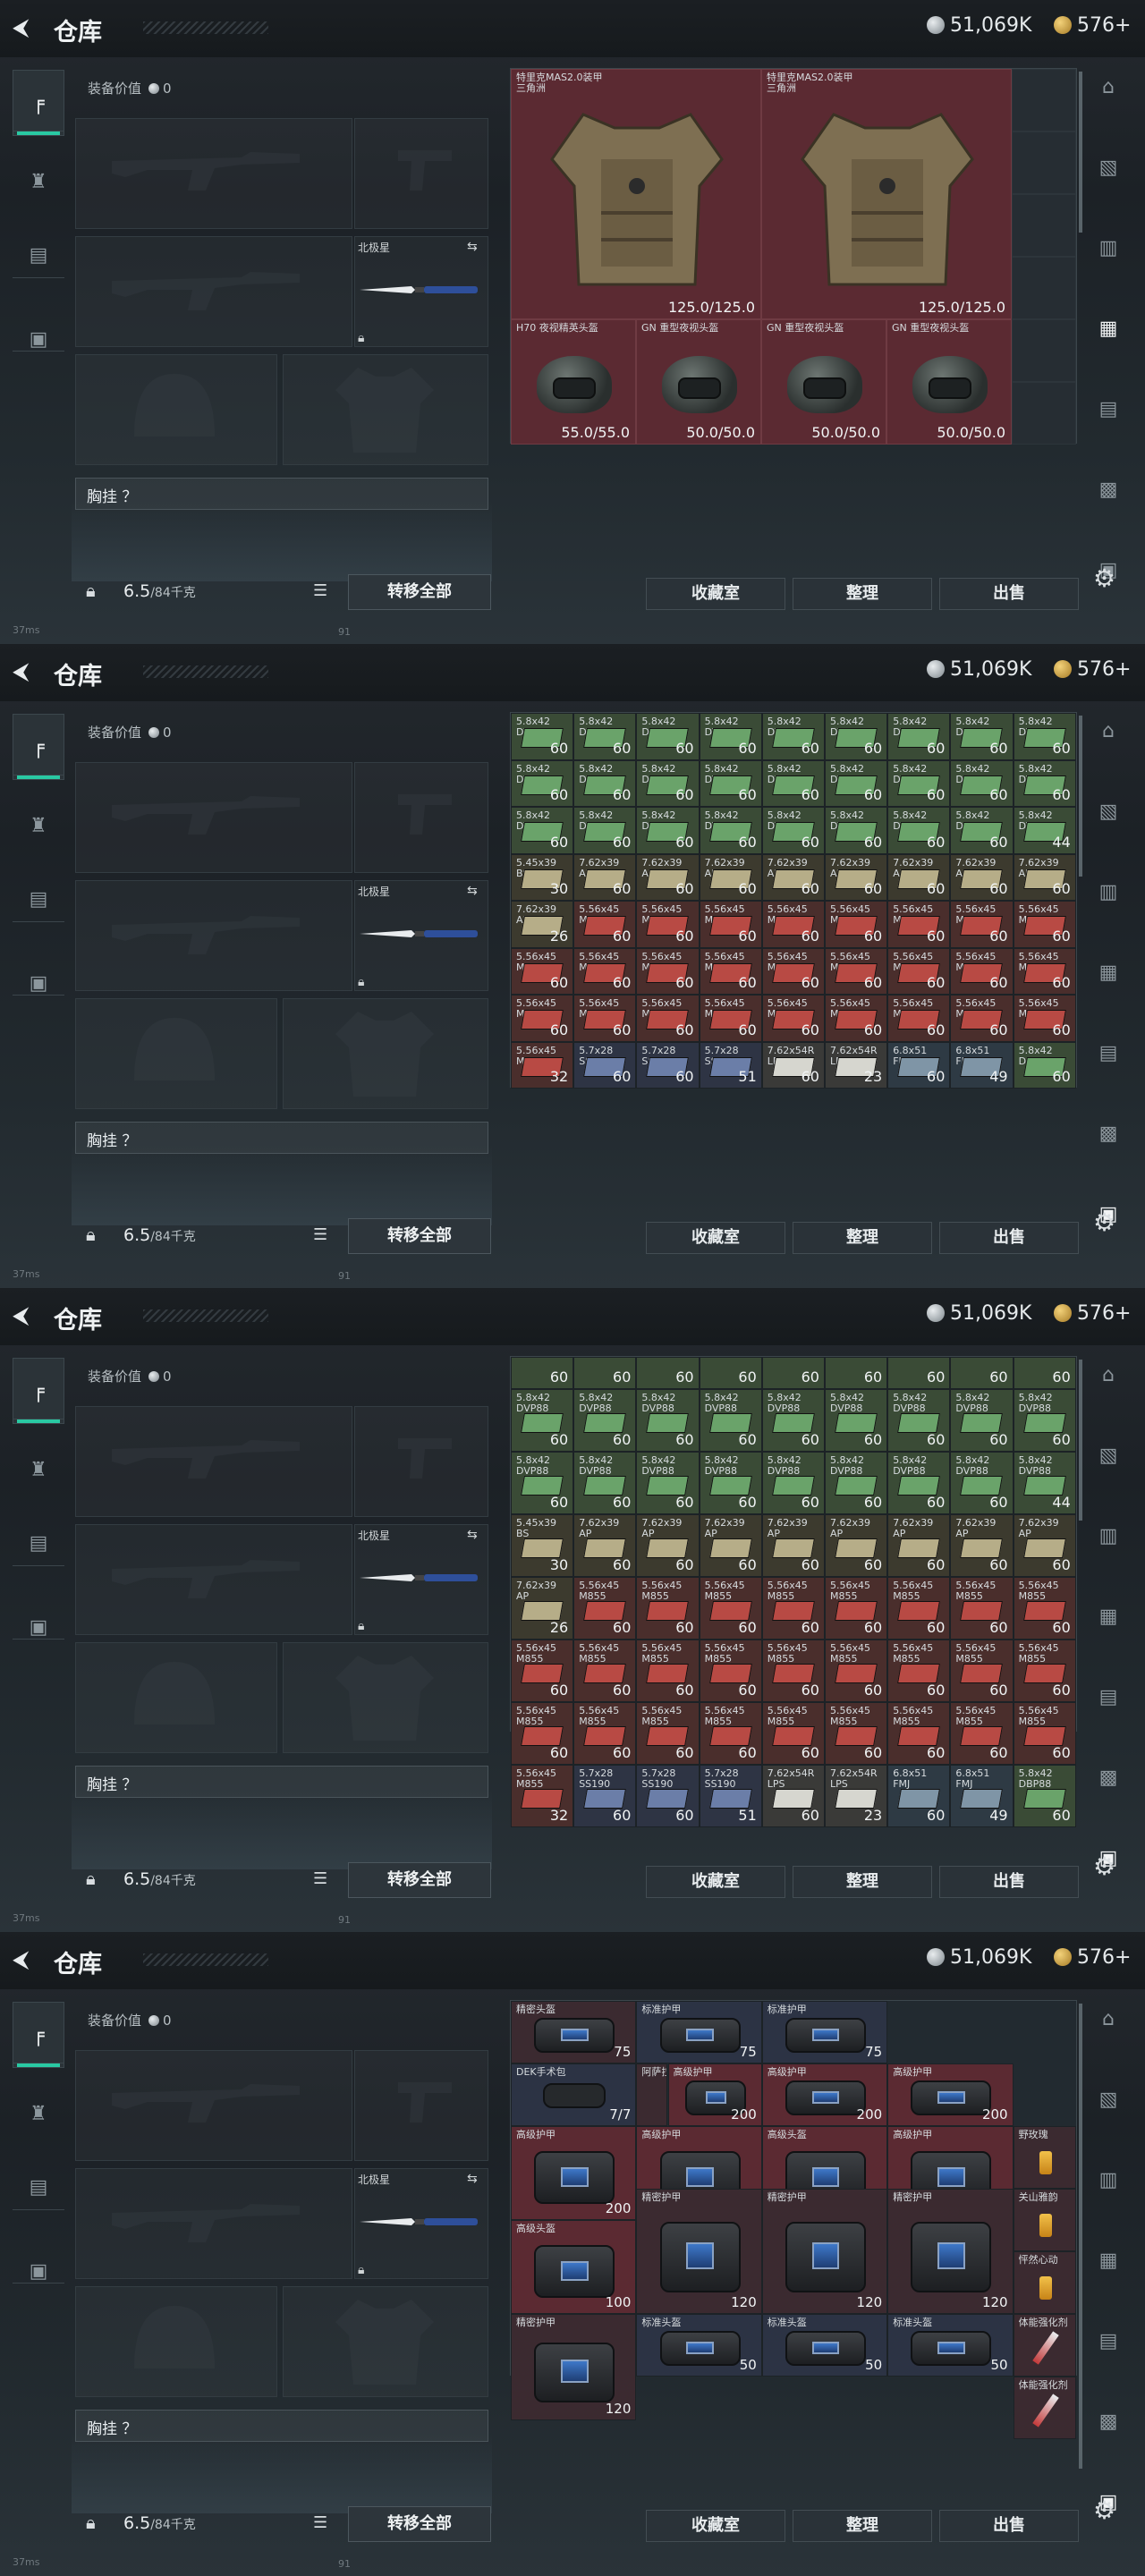 The image size is (1145, 2576). I want to click on ammo-item: 5.45x39 BS 30, so click(542, 1545).